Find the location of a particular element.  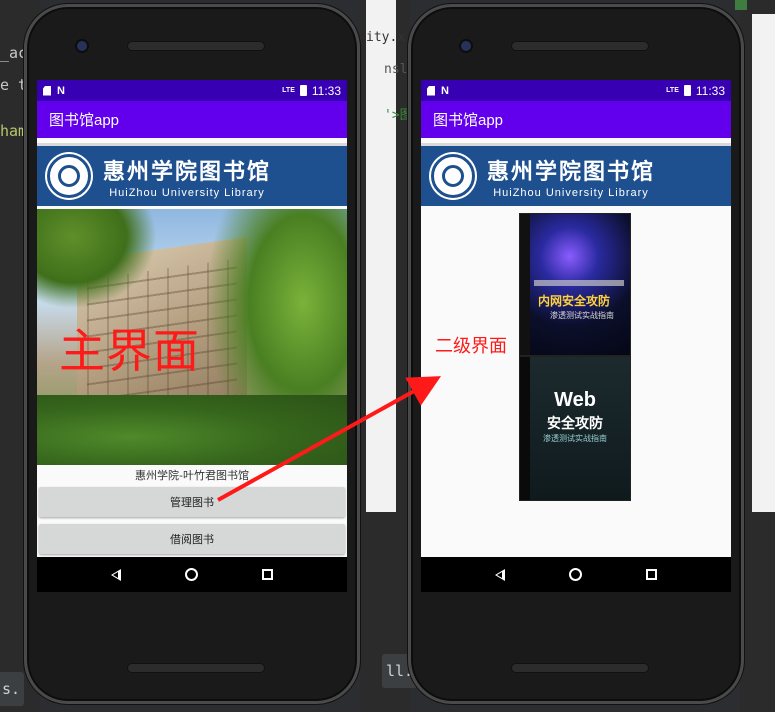

ide-bottom-fragment: s. is located at coordinates (12, 689).